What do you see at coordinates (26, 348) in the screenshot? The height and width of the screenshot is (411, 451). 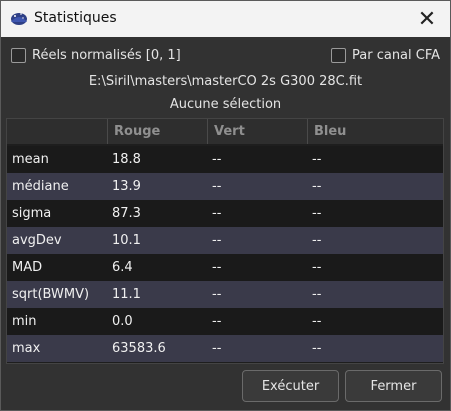 I see `table-cell: max` at bounding box center [26, 348].